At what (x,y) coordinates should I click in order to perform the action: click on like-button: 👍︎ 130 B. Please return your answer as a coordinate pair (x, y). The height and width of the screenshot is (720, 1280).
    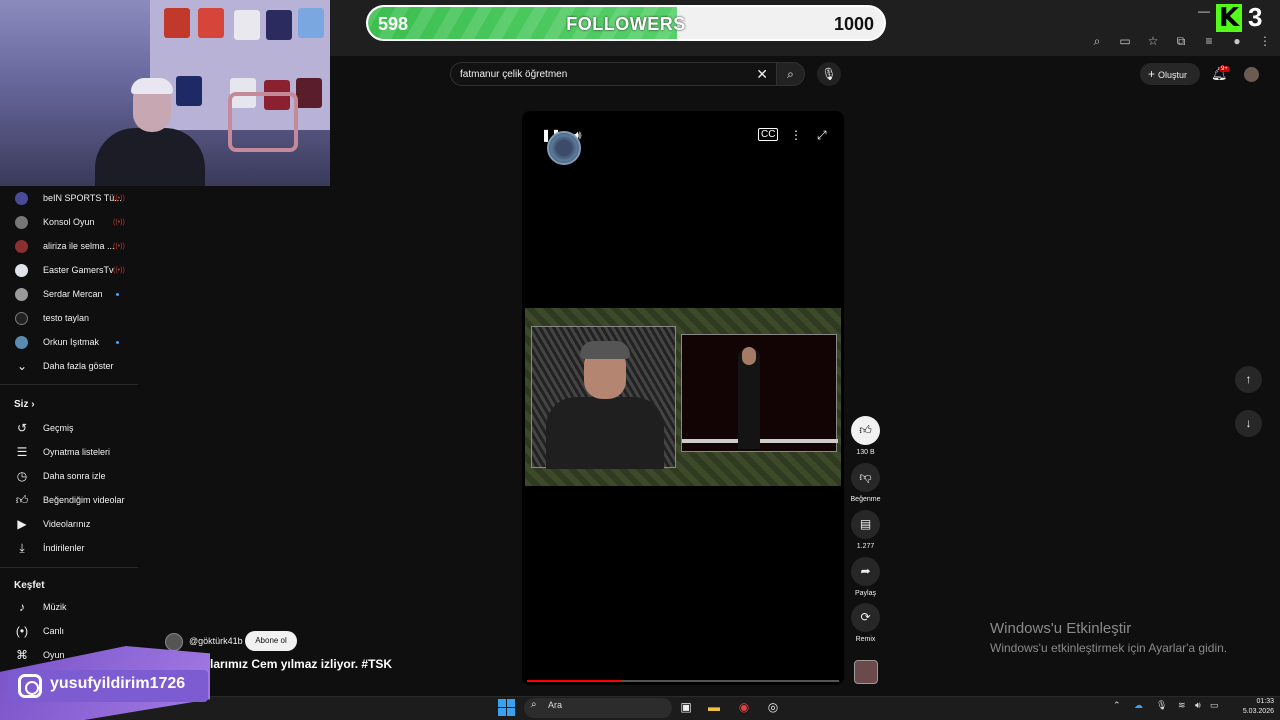
    Looking at the image, I should click on (865, 436).